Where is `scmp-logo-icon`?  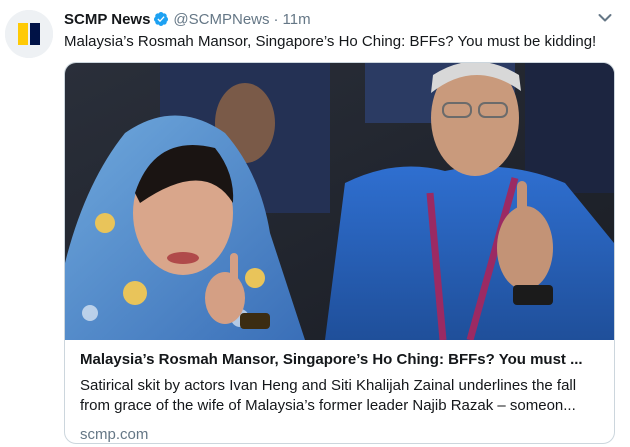 scmp-logo-icon is located at coordinates (29, 34).